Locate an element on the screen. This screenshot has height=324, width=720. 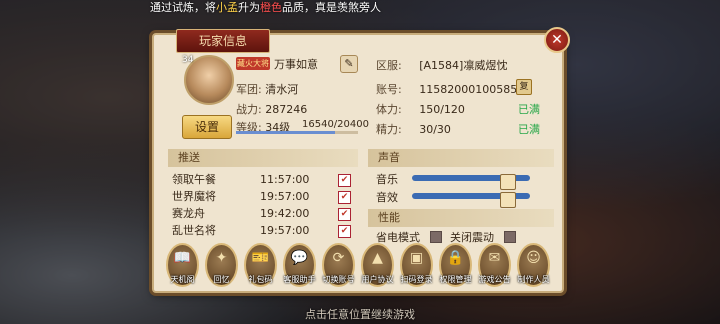
ticker-mid: 升为 is located at coordinates (249, 7).